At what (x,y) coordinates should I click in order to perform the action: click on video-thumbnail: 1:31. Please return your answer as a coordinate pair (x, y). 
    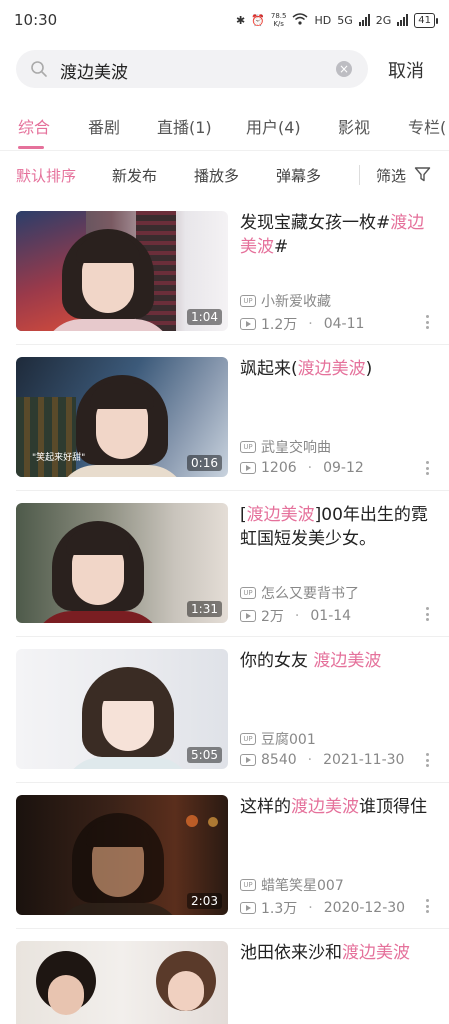
    Looking at the image, I should click on (122, 563).